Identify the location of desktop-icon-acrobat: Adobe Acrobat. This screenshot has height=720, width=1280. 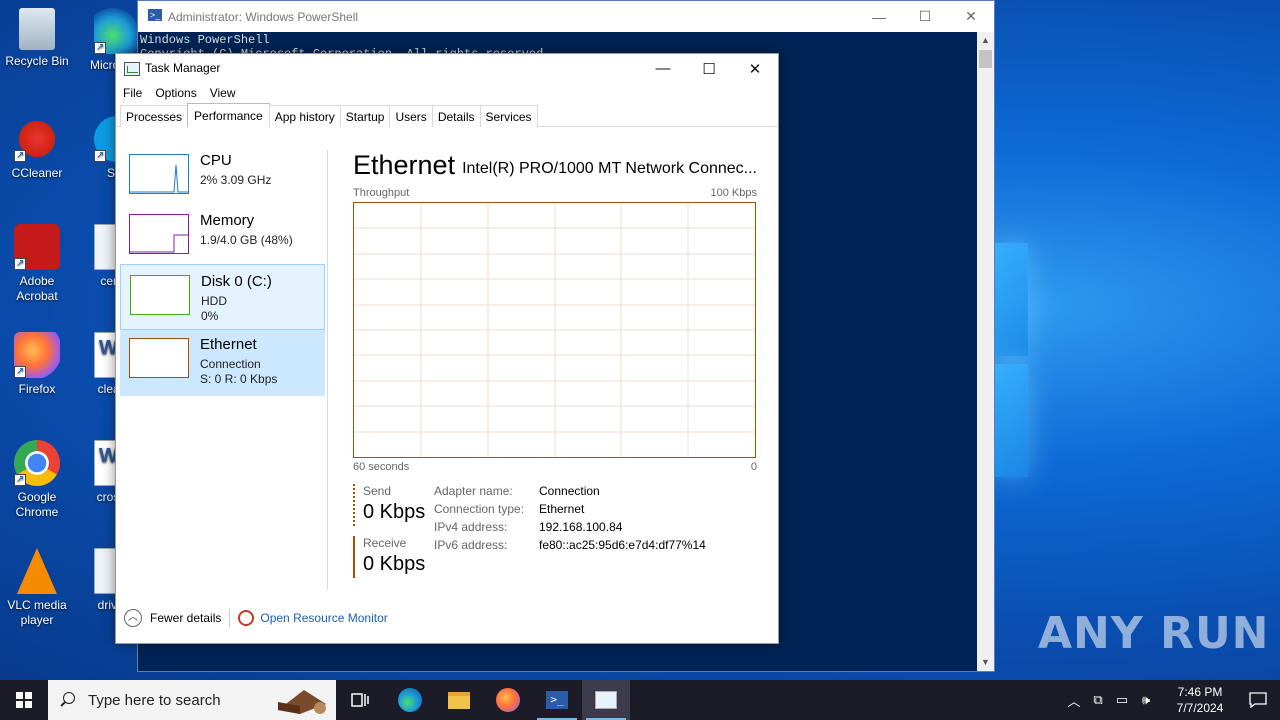
(37, 264).